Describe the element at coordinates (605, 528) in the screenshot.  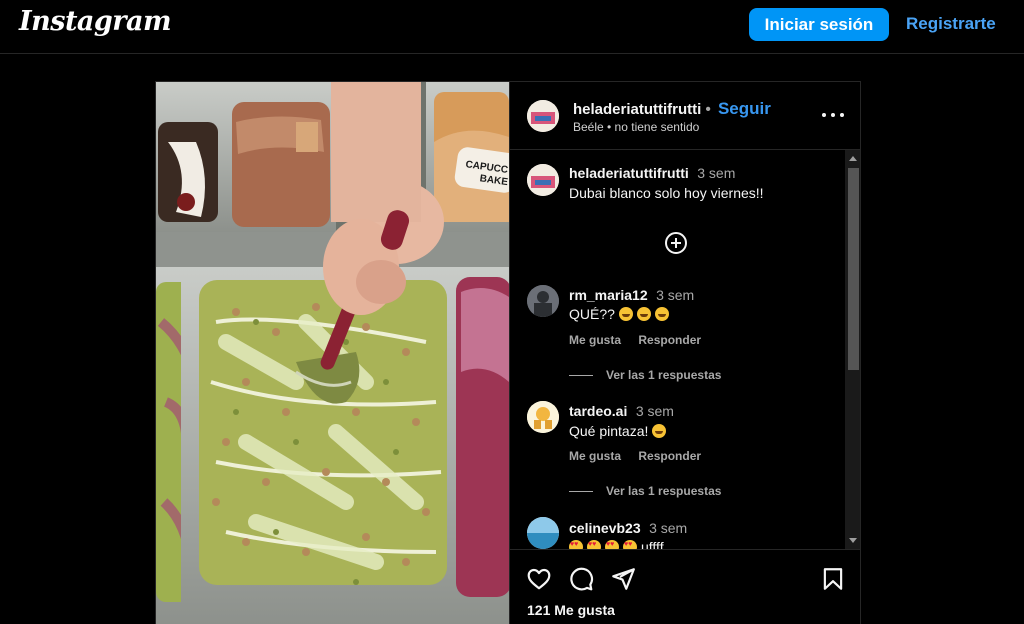
I see `comment-username: celinevb23` at that location.